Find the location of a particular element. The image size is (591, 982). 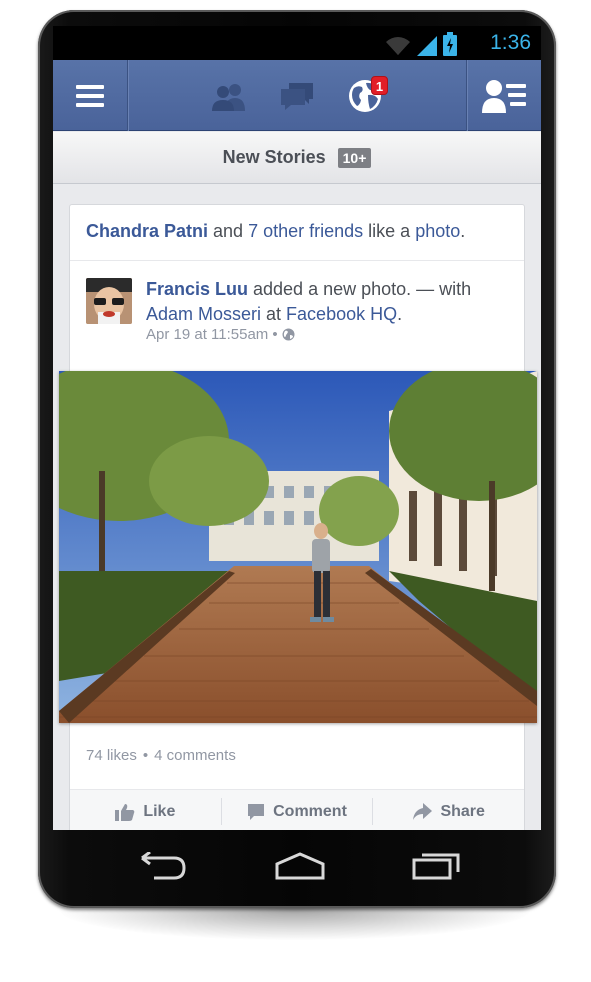

friend-requests-button is located at coordinates (229, 95).